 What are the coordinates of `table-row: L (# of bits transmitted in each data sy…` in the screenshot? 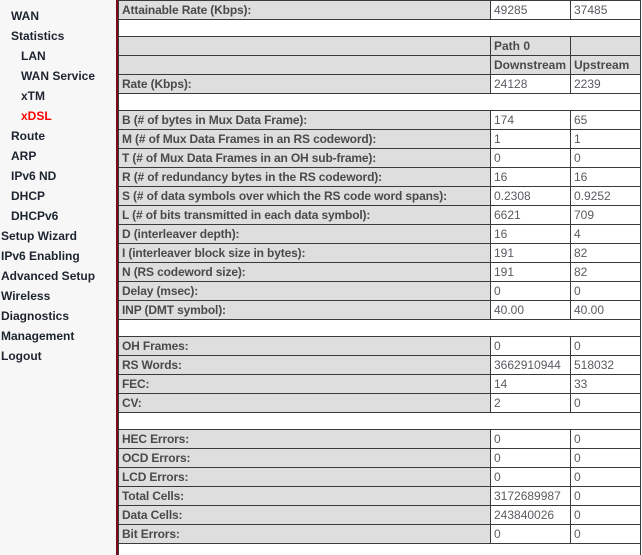 It's located at (379, 215).